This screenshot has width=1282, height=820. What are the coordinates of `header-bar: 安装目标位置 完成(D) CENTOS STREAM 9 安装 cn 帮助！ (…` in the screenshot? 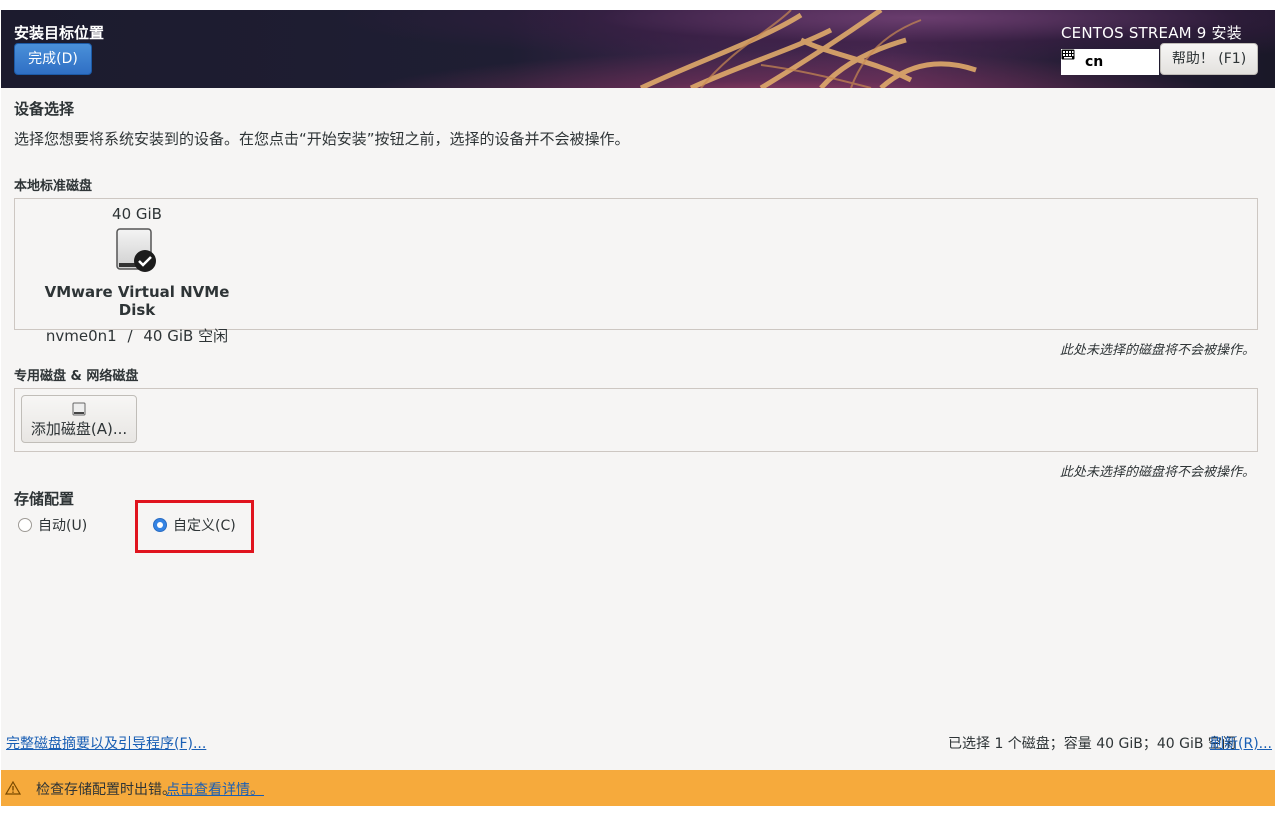 It's located at (638, 49).